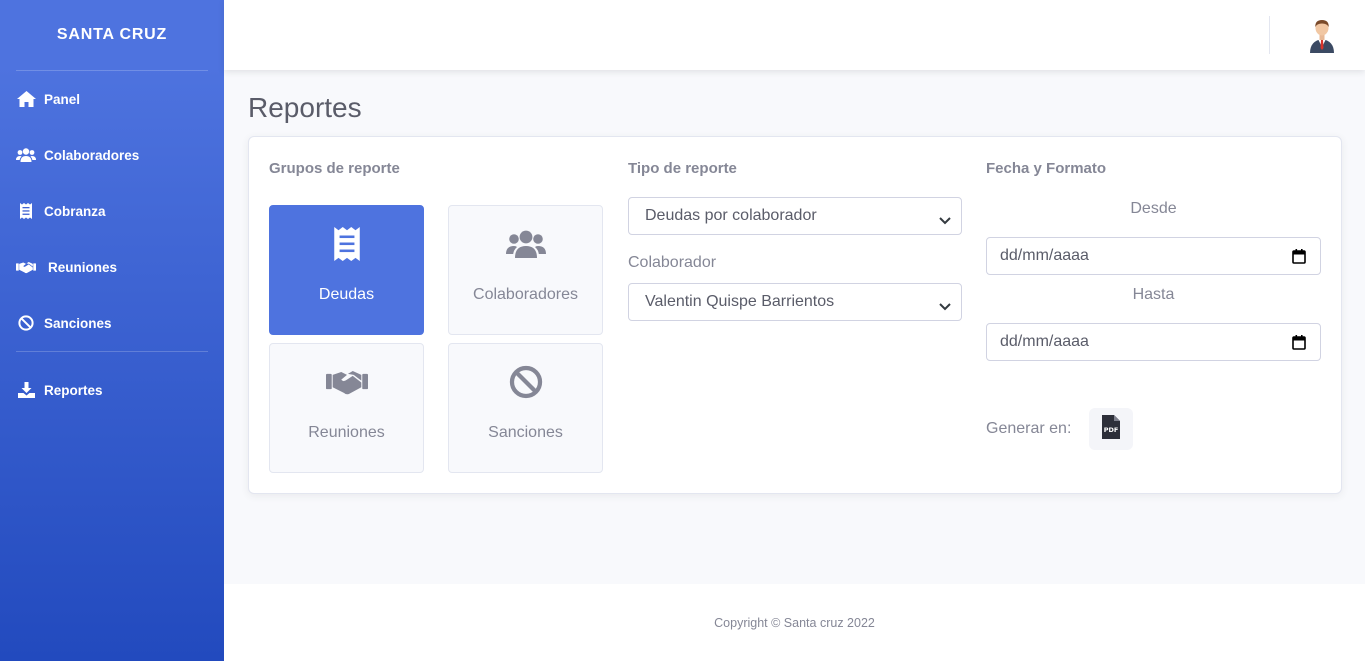 The height and width of the screenshot is (661, 1365). What do you see at coordinates (1153, 294) in the screenshot?
I see `hasta-label: Hasta` at bounding box center [1153, 294].